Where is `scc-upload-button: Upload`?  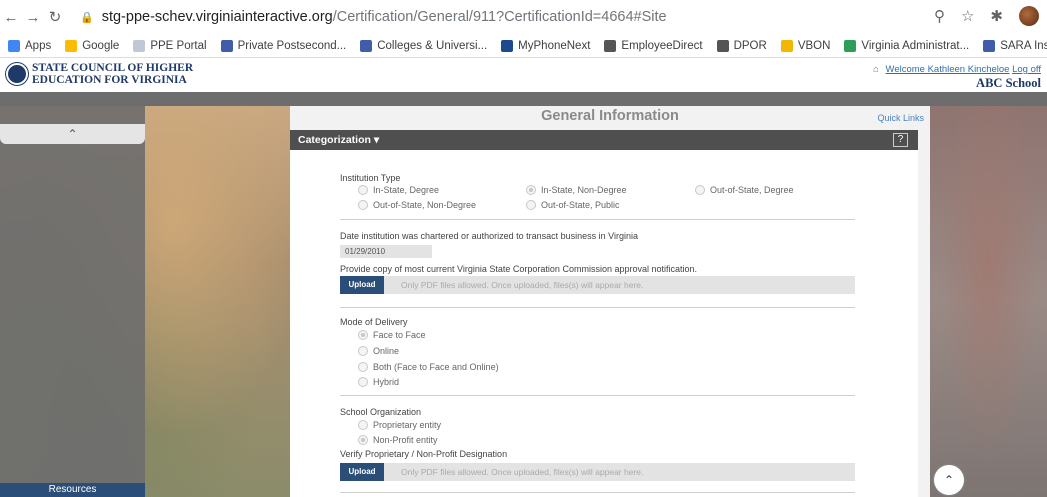
scc-upload-button: Upload is located at coordinates (362, 285).